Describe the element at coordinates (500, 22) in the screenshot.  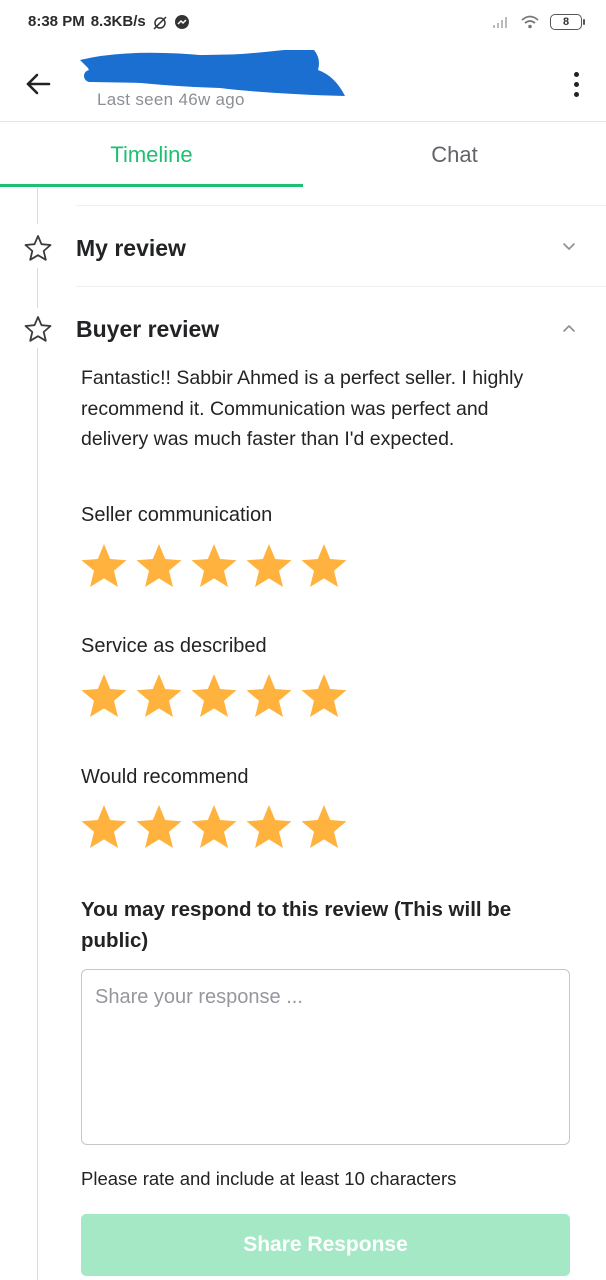
I see `signal-icon` at that location.